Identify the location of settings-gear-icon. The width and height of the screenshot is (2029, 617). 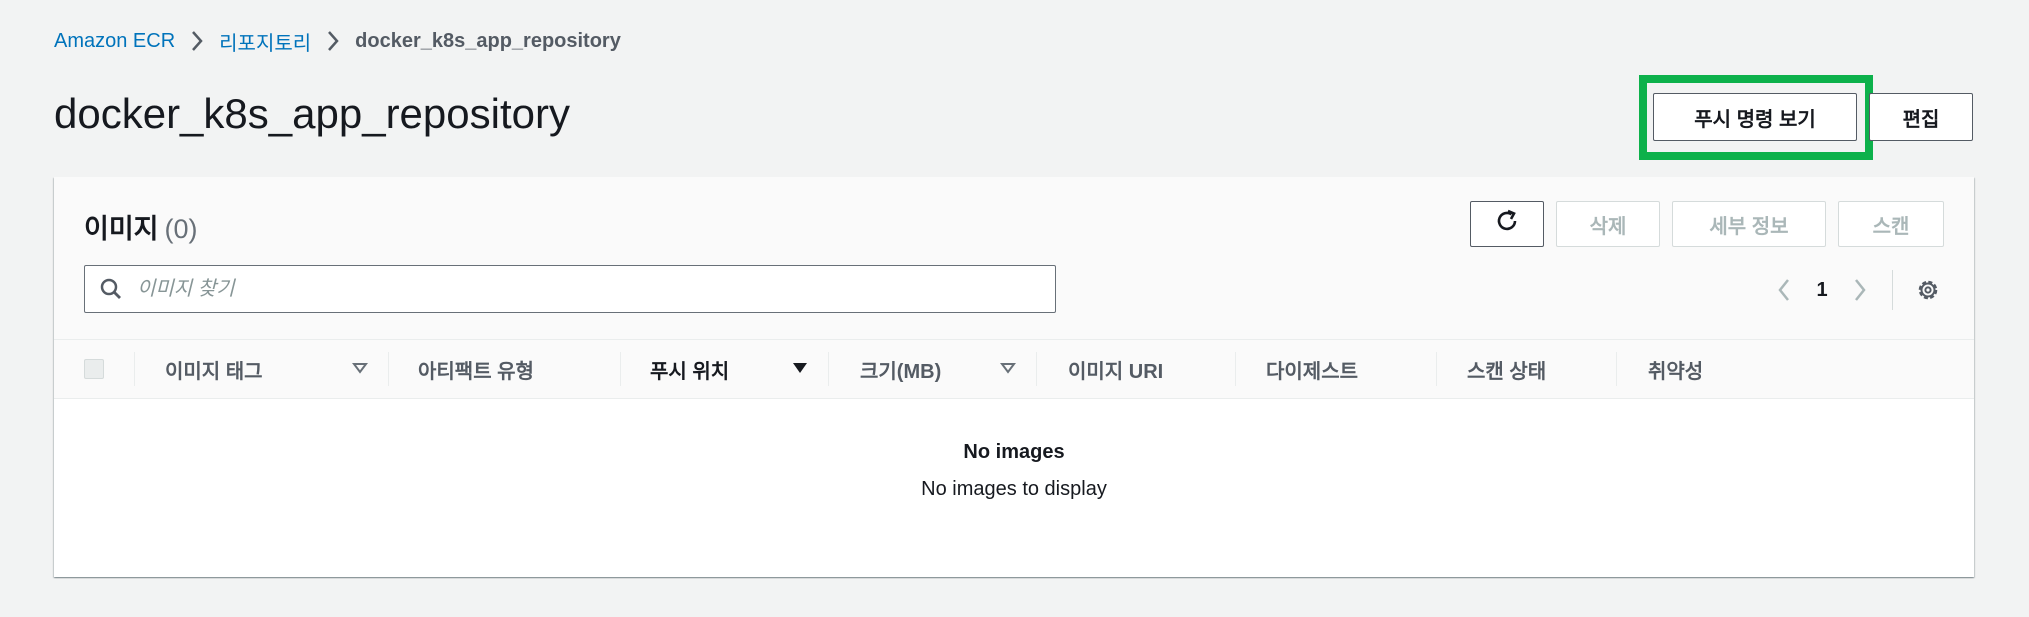
(1928, 290).